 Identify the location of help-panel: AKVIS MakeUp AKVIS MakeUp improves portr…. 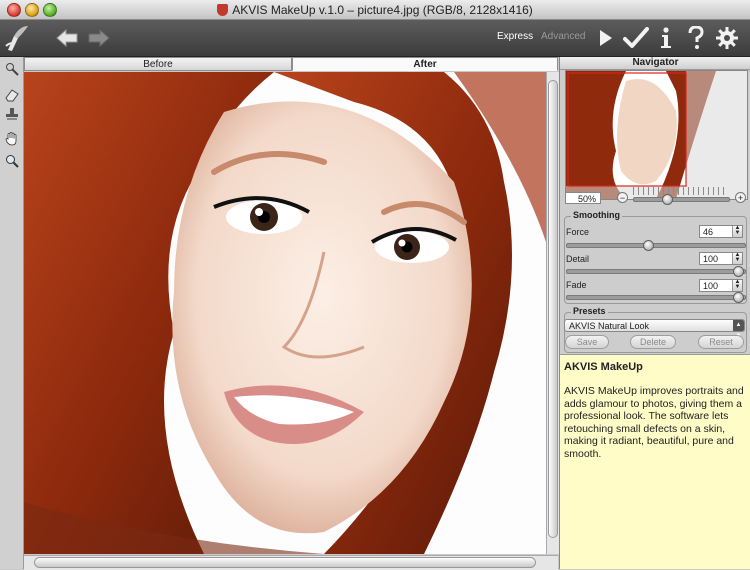
(655, 461).